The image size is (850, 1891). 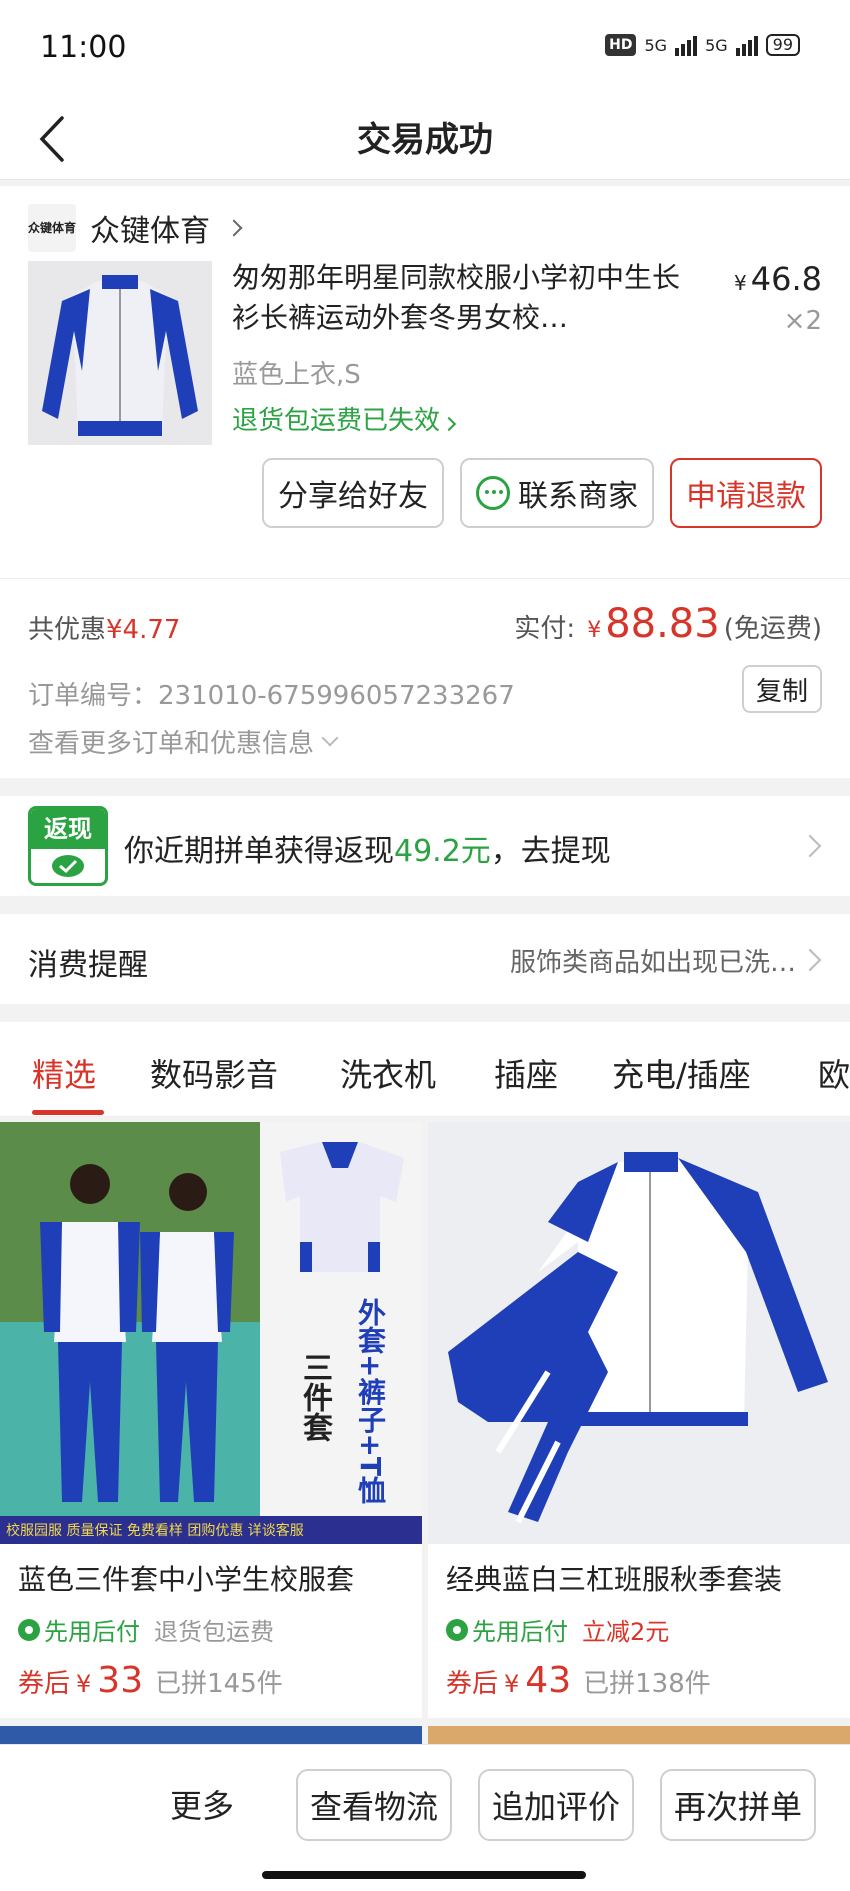 I want to click on share-button: 分享给好友, so click(x=353, y=493).